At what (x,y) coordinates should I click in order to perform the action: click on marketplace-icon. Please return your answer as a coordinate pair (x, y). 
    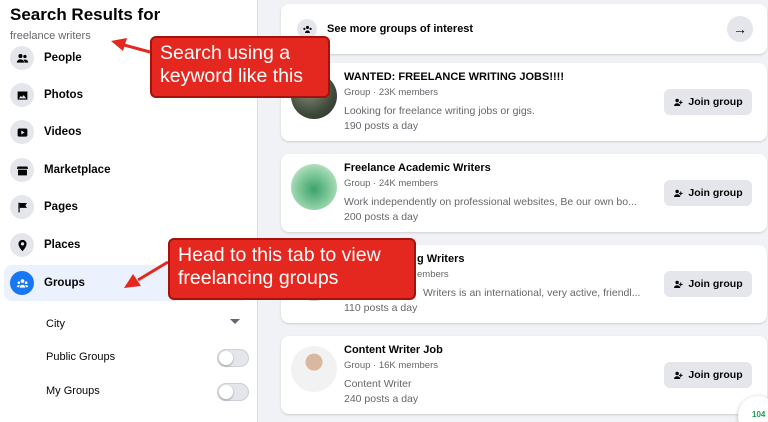
    Looking at the image, I should click on (22, 170).